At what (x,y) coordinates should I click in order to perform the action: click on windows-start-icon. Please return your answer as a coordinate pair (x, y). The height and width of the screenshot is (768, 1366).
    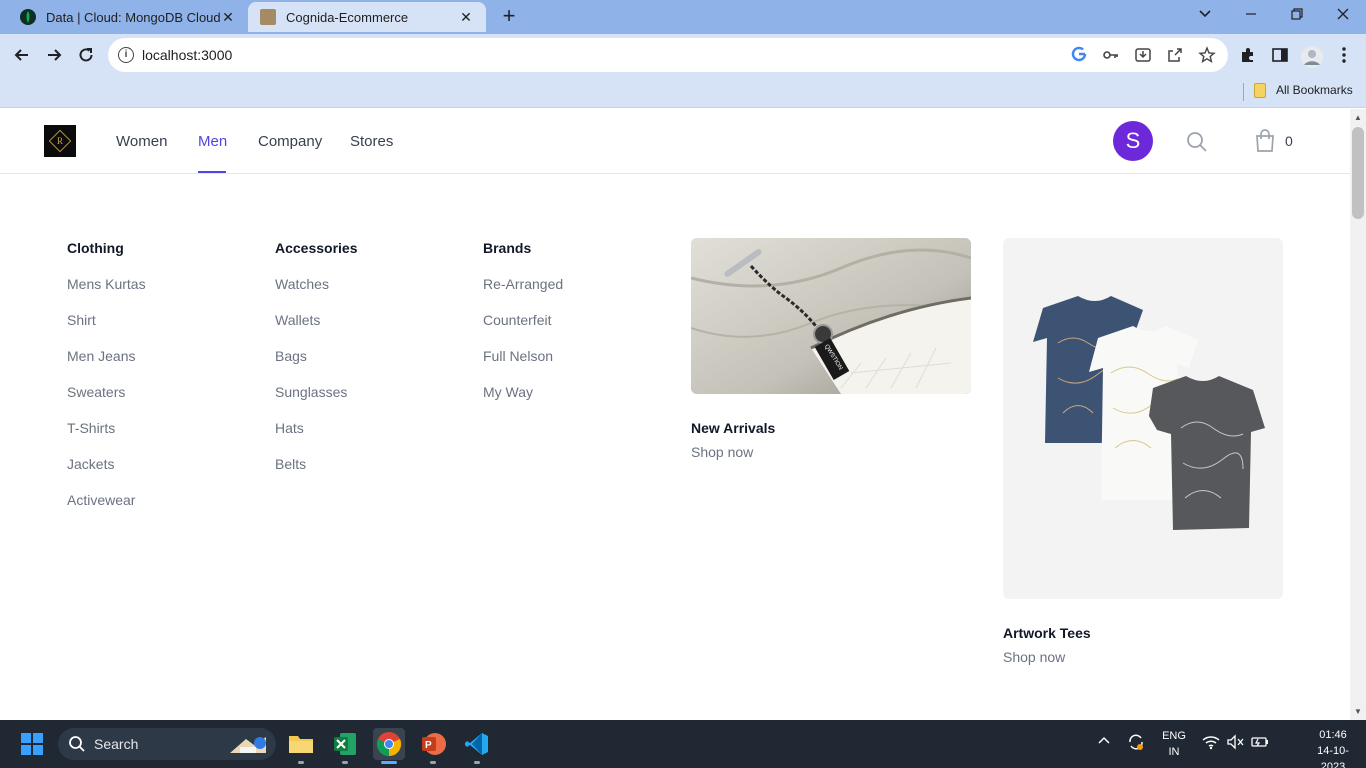
    Looking at the image, I should click on (32, 744).